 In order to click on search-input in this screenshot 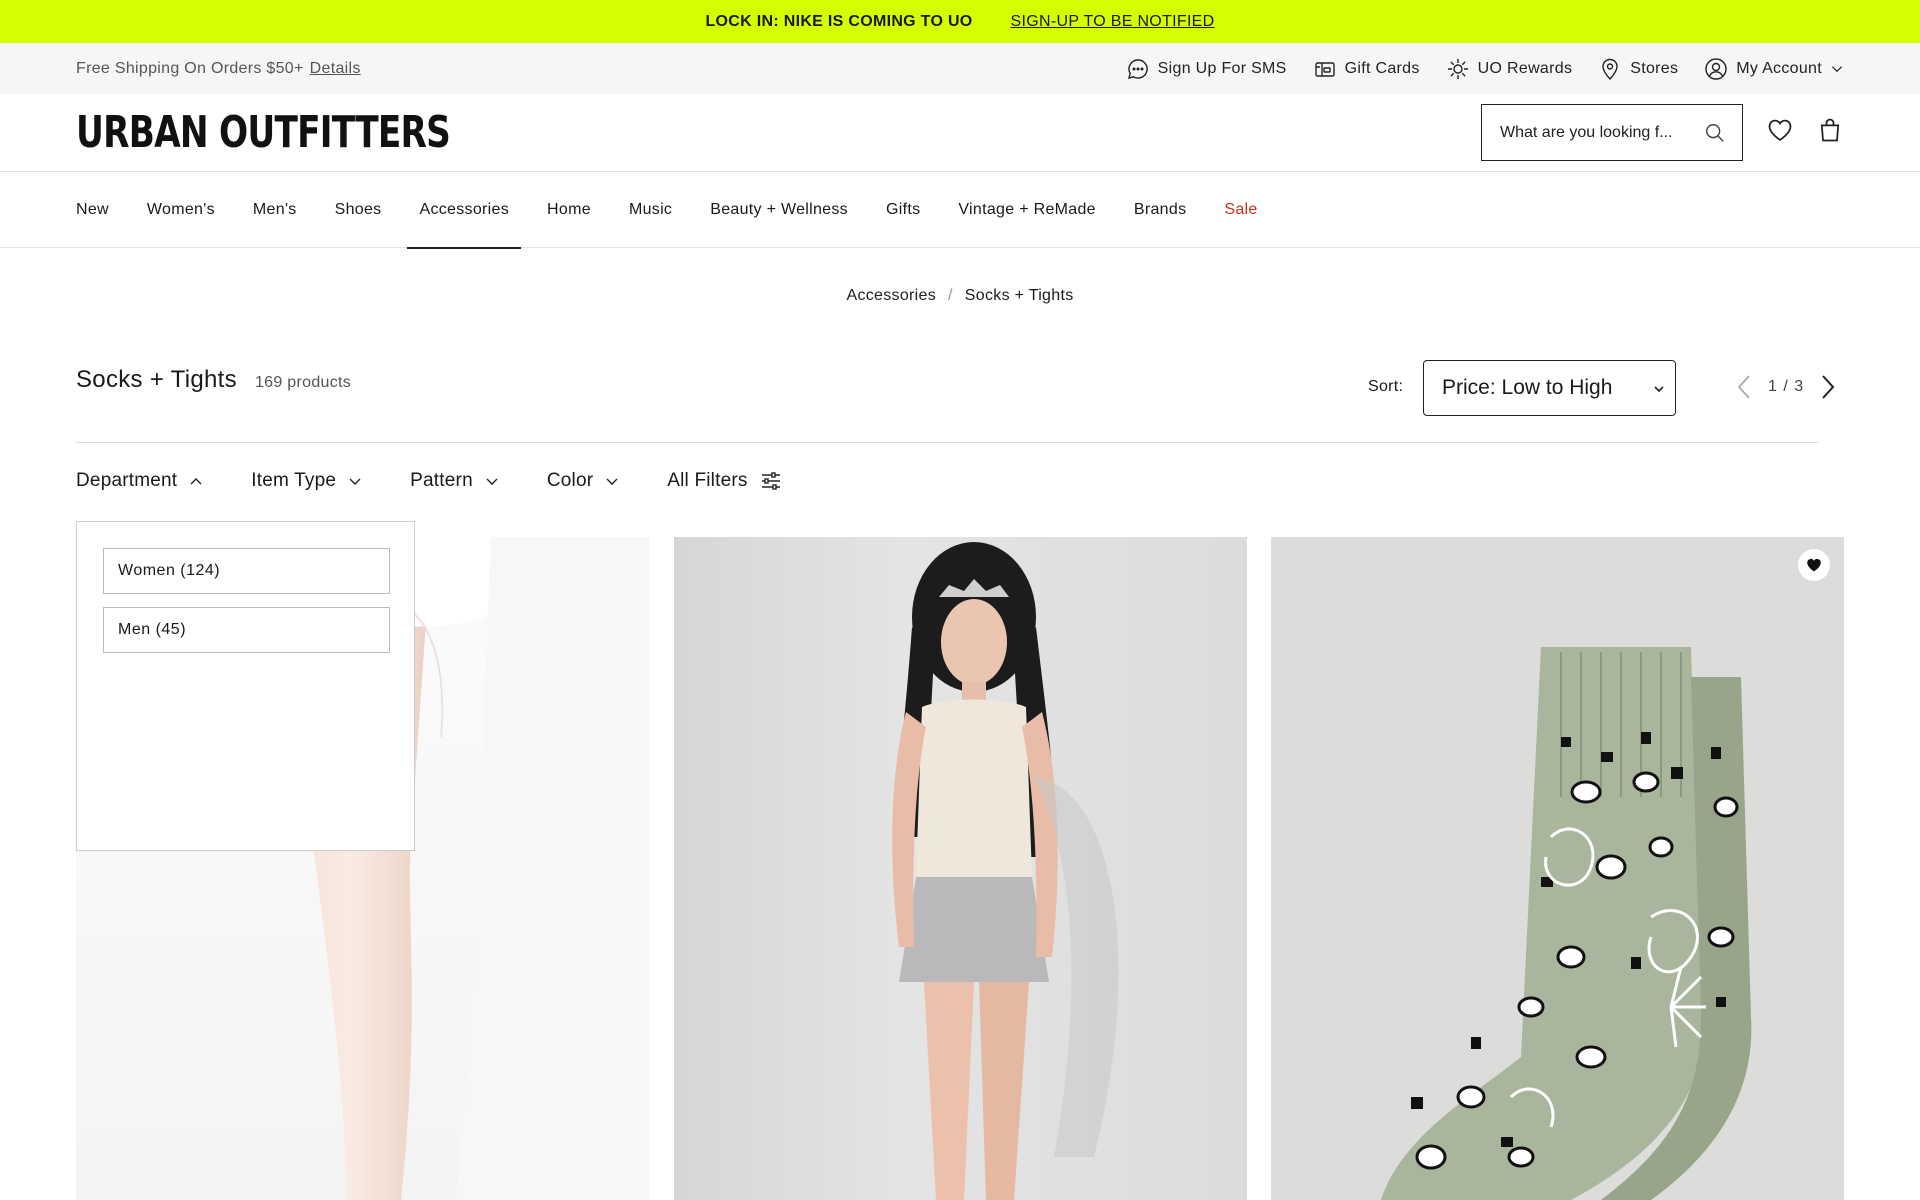, I will do `click(1595, 132)`.